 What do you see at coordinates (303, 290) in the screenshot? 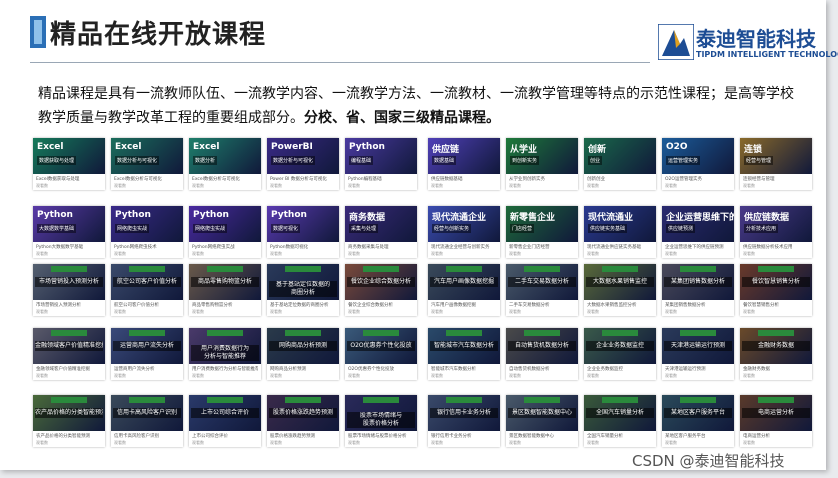
I see `course-card: 基于基站定位数据的 商圈分析 基于基站定位数据的商圈分析 观看数` at bounding box center [303, 290].